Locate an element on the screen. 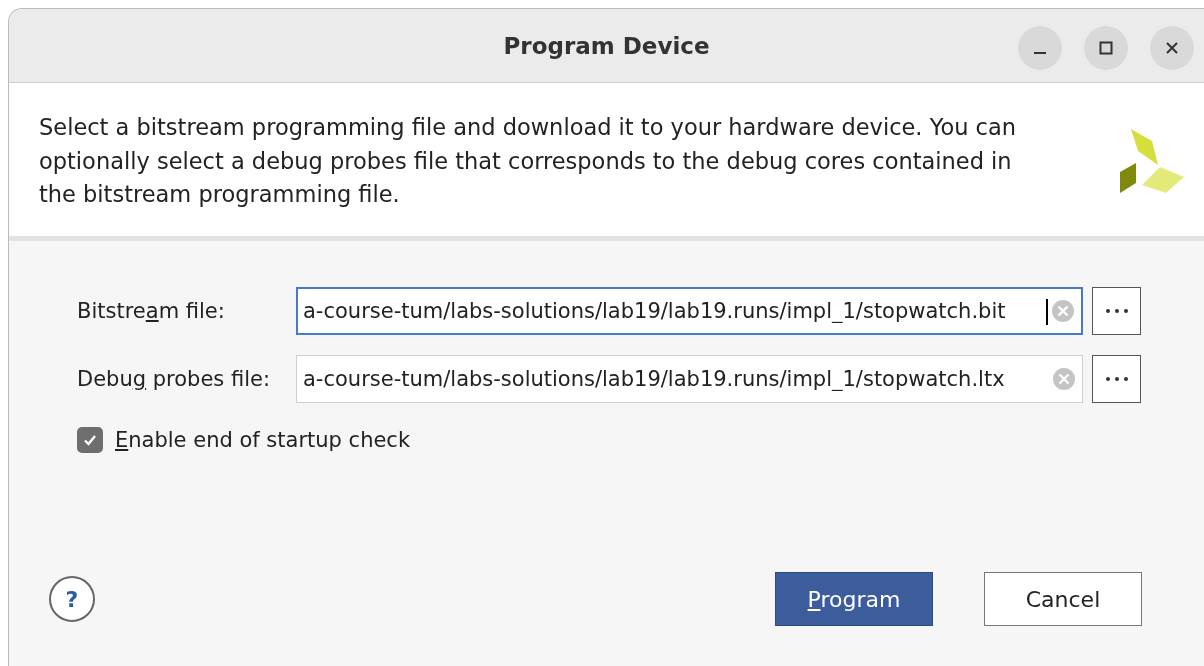 The height and width of the screenshot is (666, 1204). field-label: Bitstream file: is located at coordinates (151, 311).